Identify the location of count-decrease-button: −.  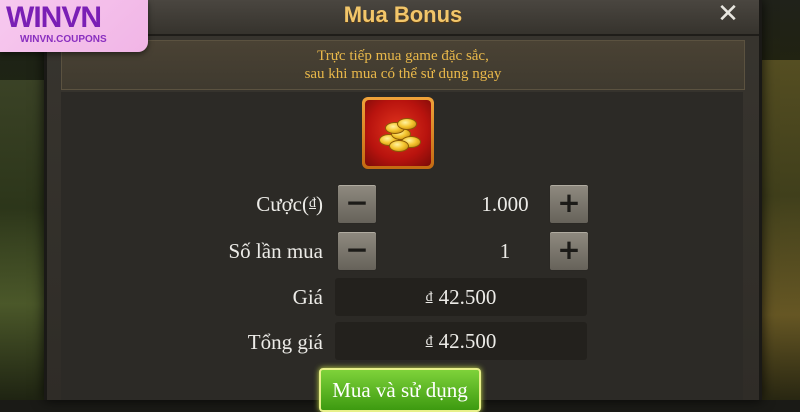
(357, 251).